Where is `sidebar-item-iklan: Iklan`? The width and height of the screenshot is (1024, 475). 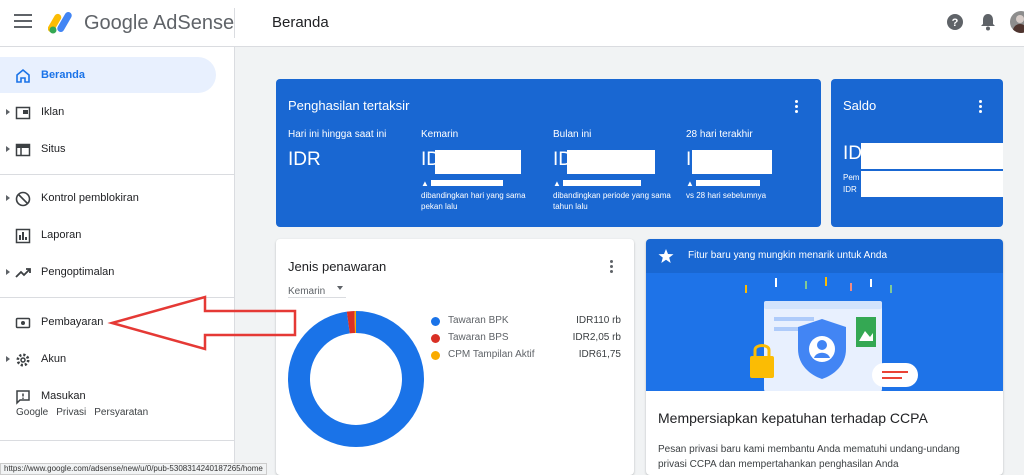 sidebar-item-iklan: Iklan is located at coordinates (108, 112).